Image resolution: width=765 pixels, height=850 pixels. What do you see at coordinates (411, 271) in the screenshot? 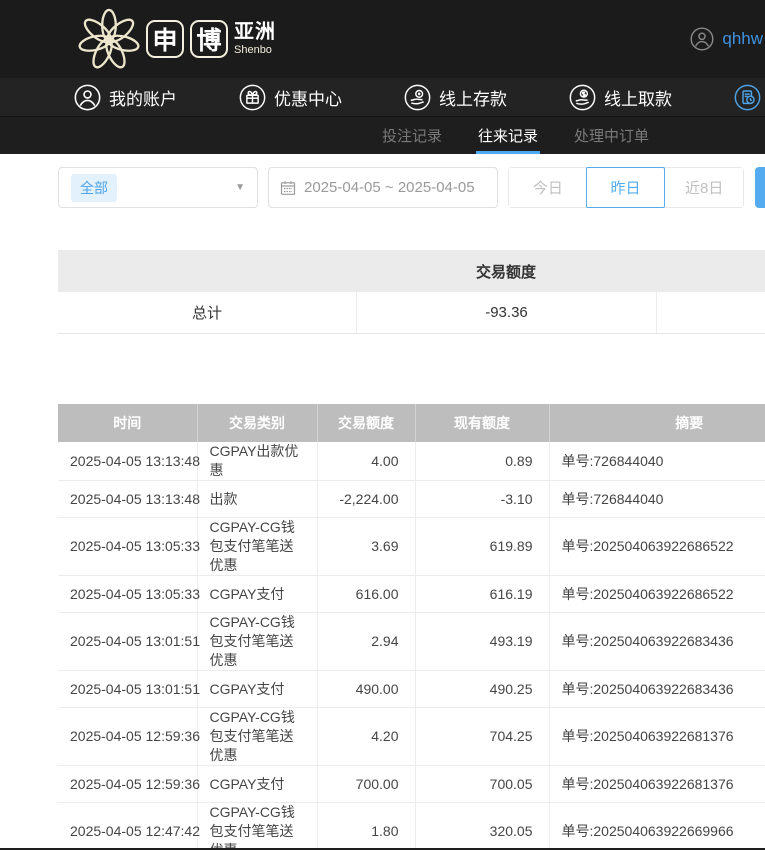
I see `summary-header-row: 交易额度` at bounding box center [411, 271].